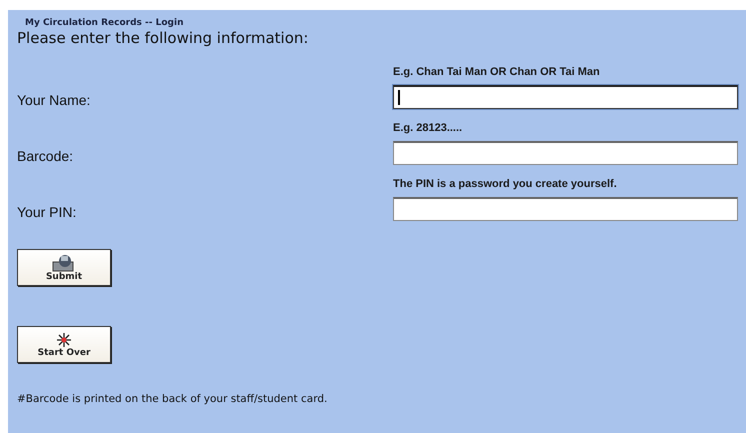 The height and width of the screenshot is (433, 746). I want to click on field-hint: The PIN is a password you create yourself., so click(505, 184).